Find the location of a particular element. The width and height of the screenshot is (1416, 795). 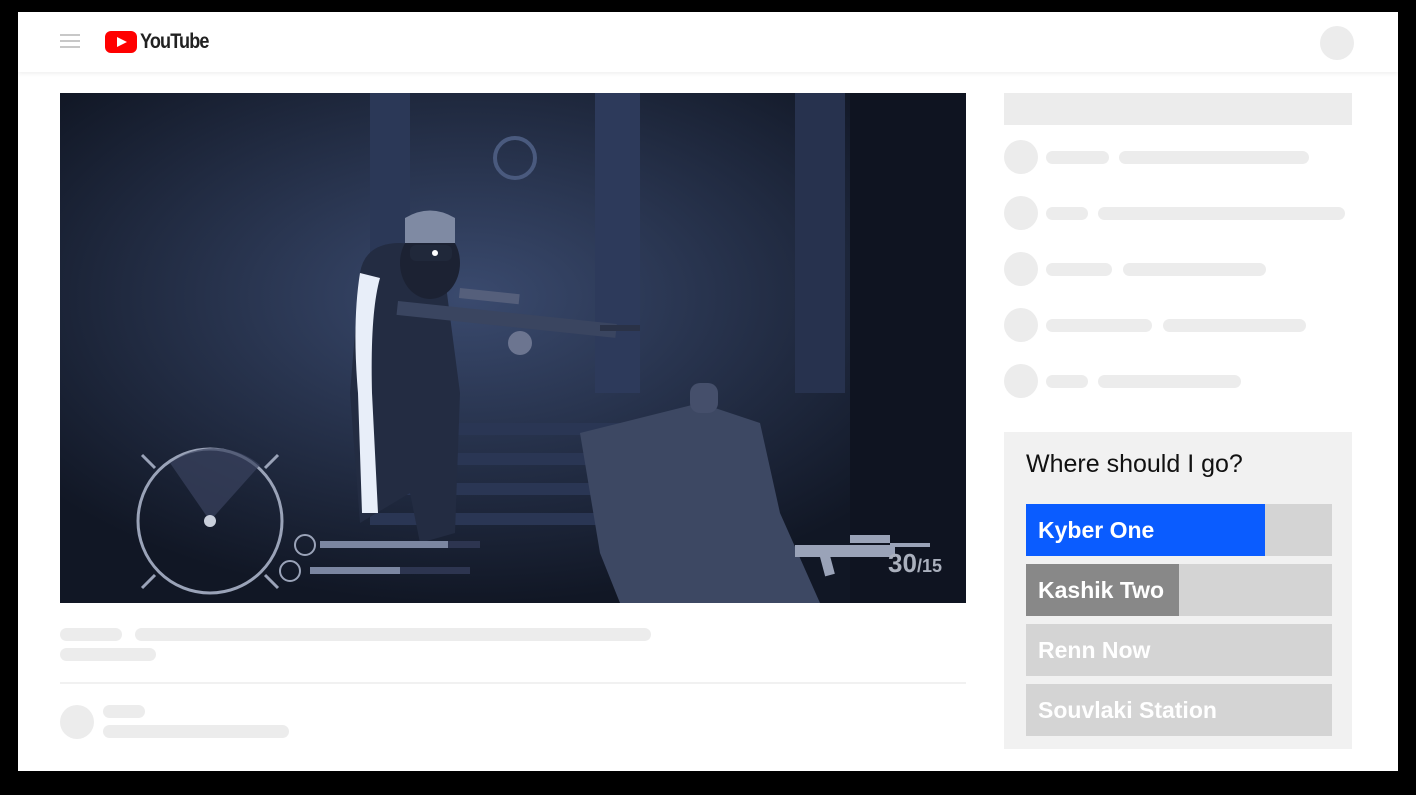

channel-avatar-placeholder is located at coordinates (77, 722).